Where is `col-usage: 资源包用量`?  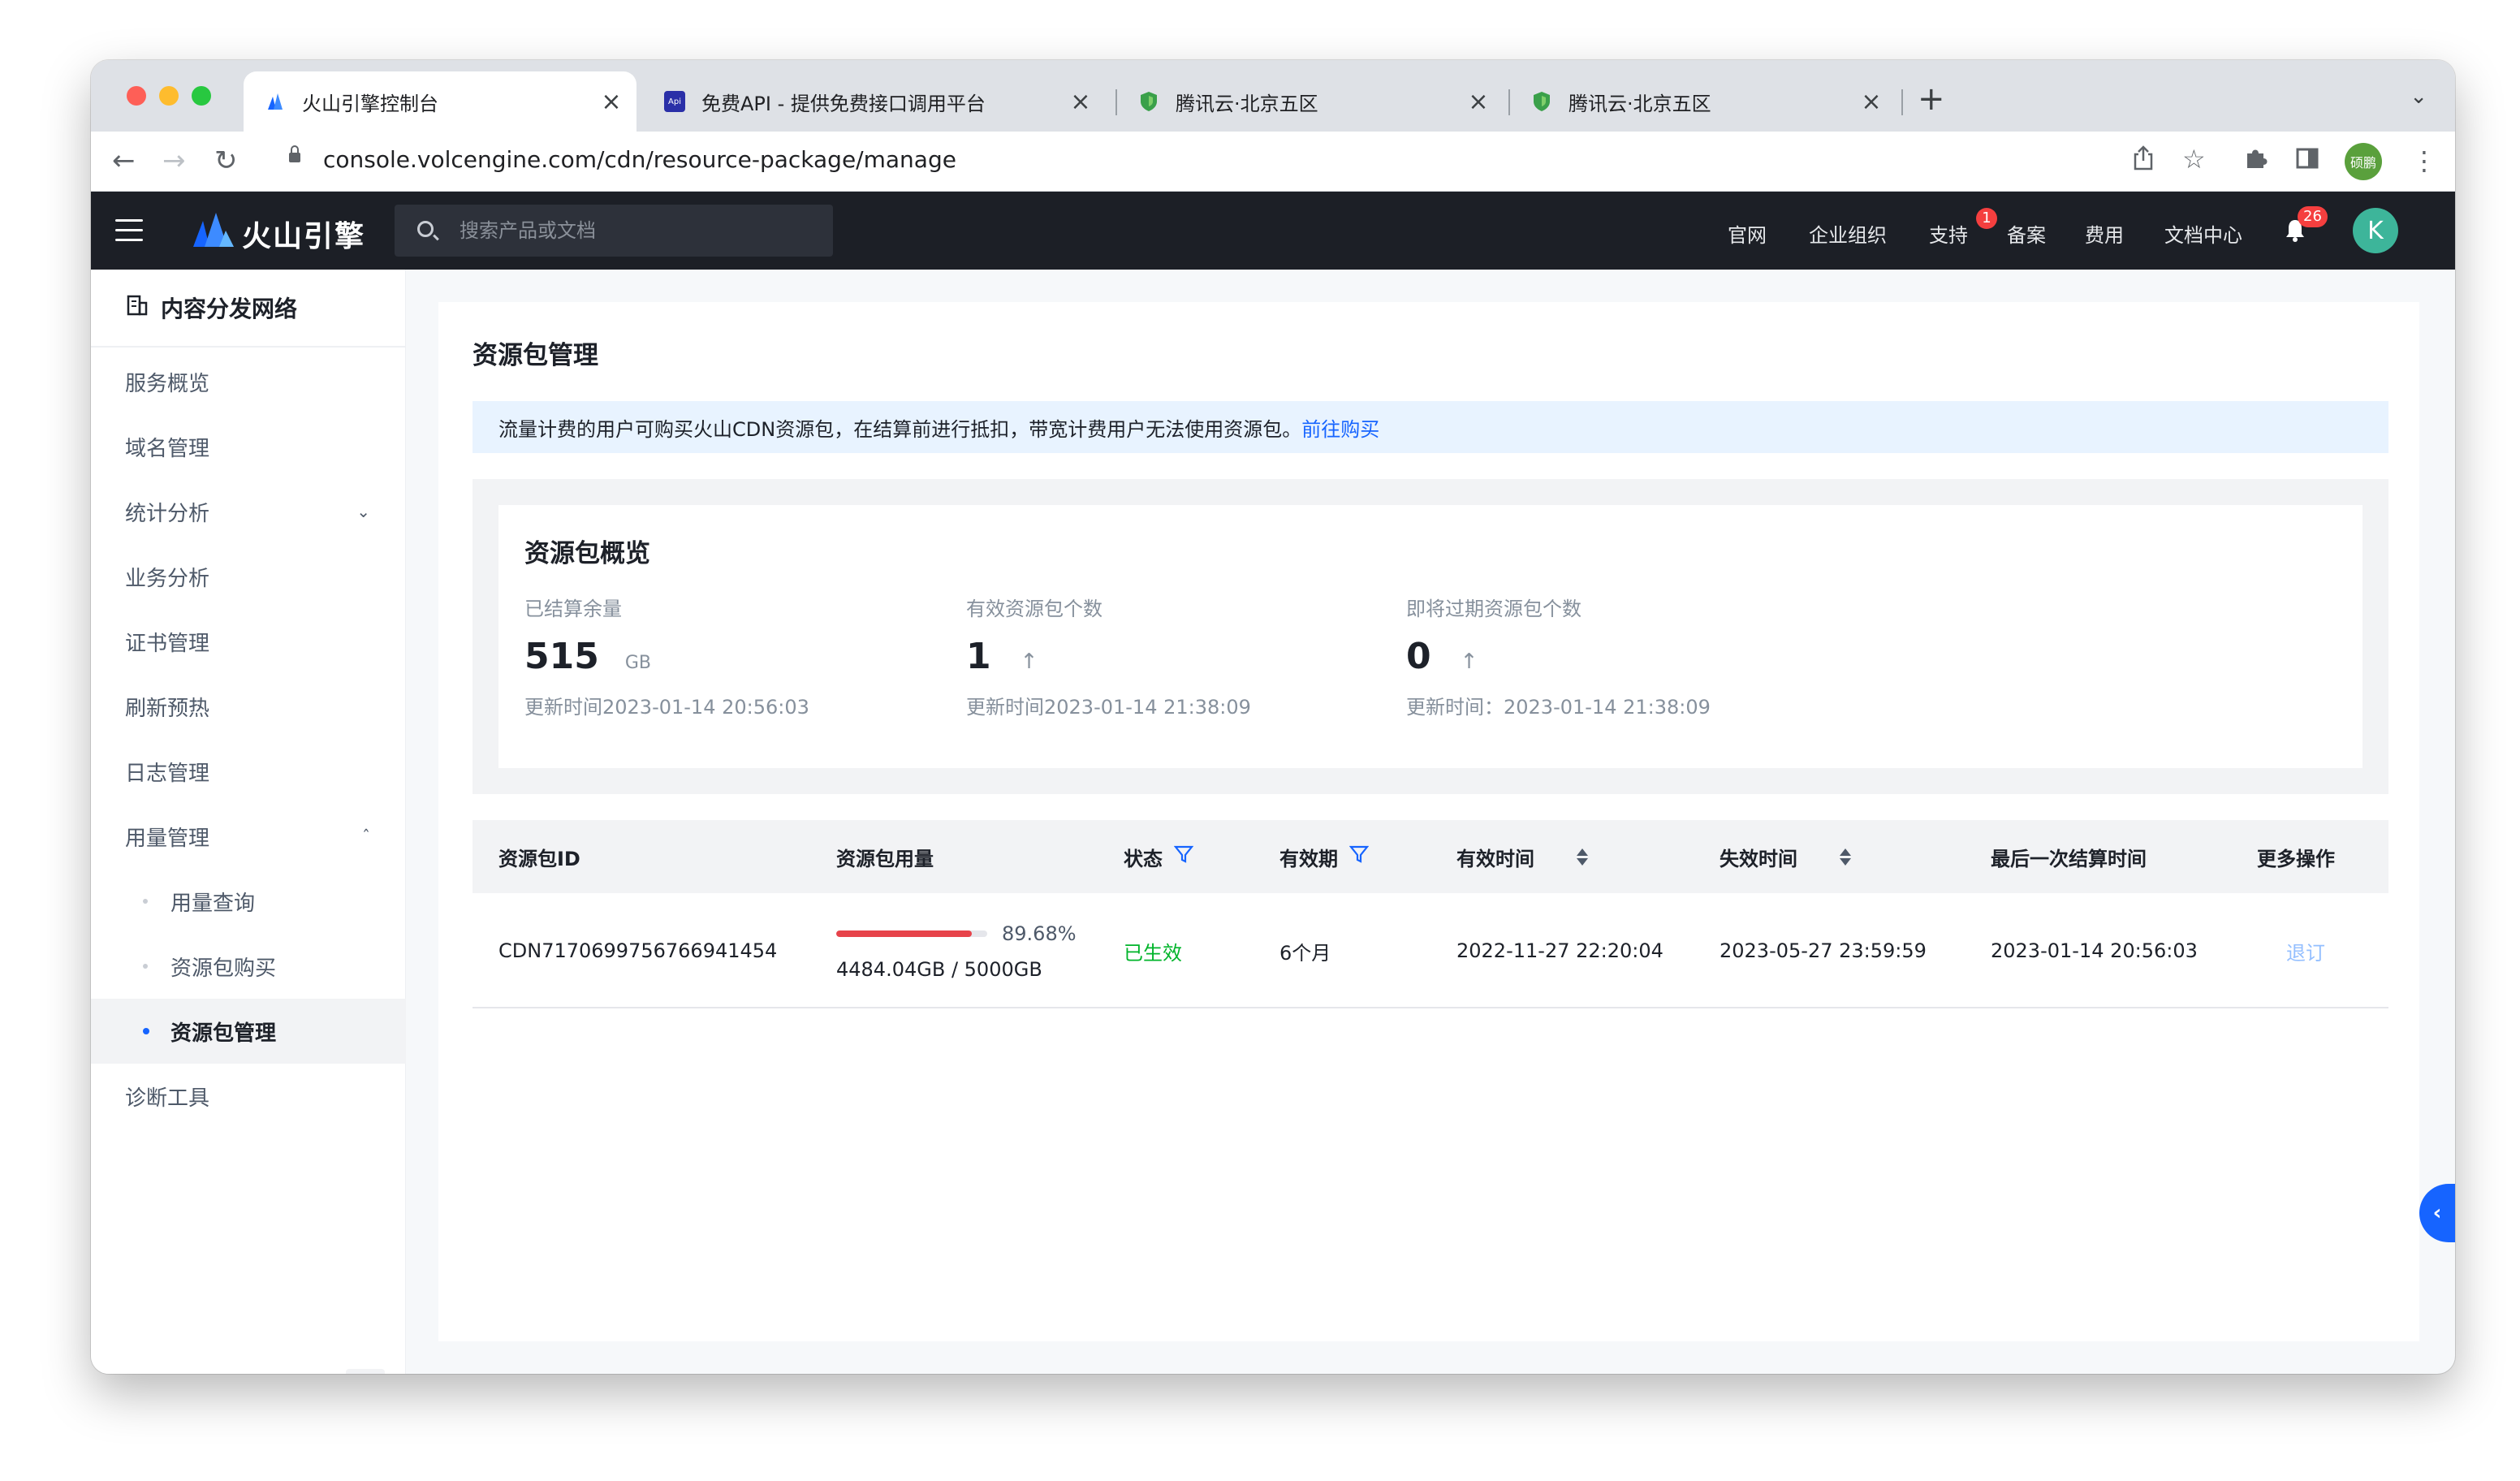
col-usage: 资源包用量 is located at coordinates (885, 859).